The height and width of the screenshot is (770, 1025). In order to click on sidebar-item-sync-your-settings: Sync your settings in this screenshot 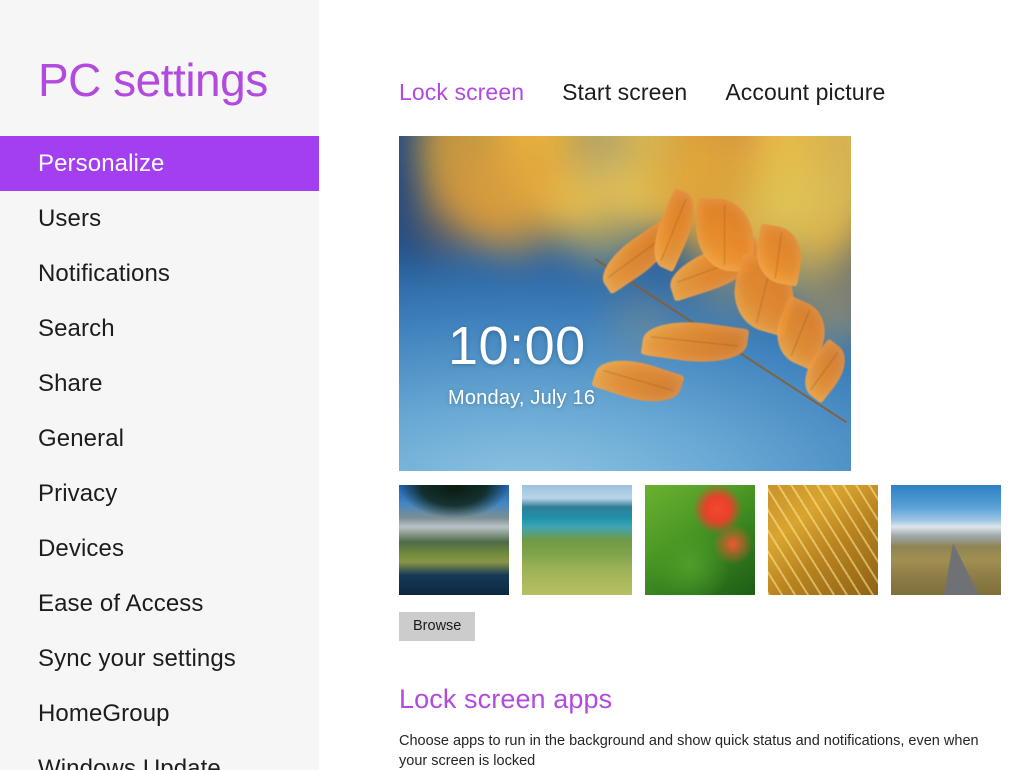, I will do `click(159, 658)`.